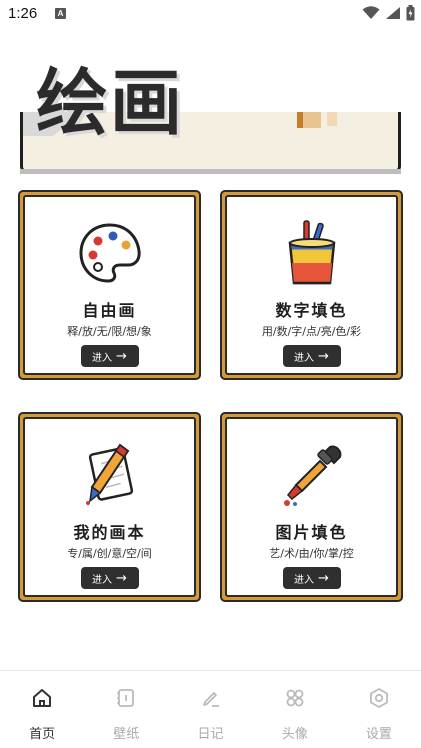  What do you see at coordinates (210, 14) in the screenshot?
I see `status-bar: 1:26 A` at bounding box center [210, 14].